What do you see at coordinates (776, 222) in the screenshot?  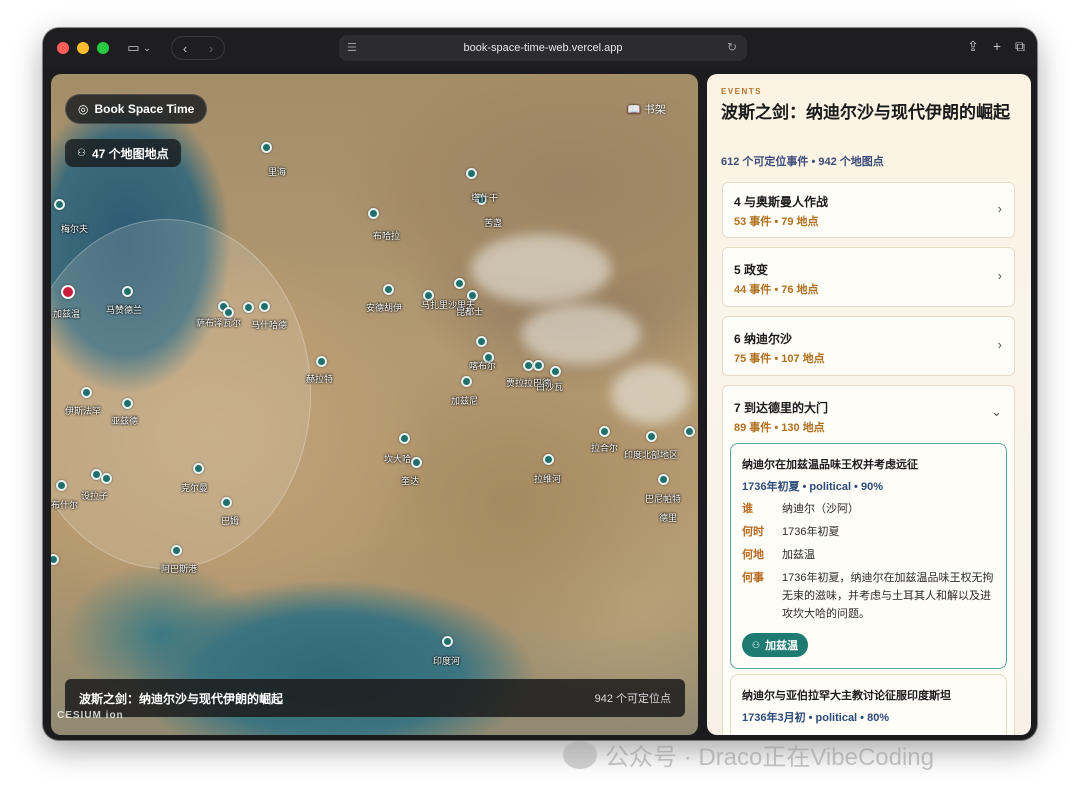 I see `chapter-stats: 53 事件 • 79 地点` at bounding box center [776, 222].